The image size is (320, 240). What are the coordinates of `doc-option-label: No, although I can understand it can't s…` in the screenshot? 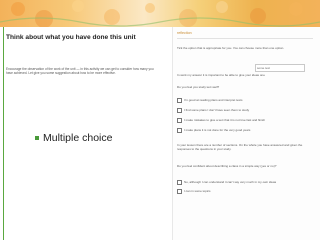 It's located at (230, 182).